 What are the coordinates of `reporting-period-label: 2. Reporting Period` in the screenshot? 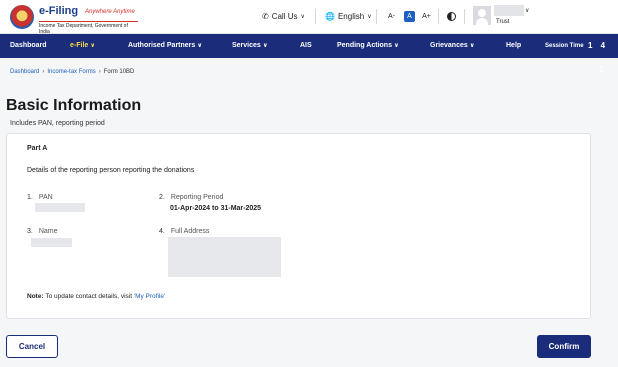 It's located at (191, 197).